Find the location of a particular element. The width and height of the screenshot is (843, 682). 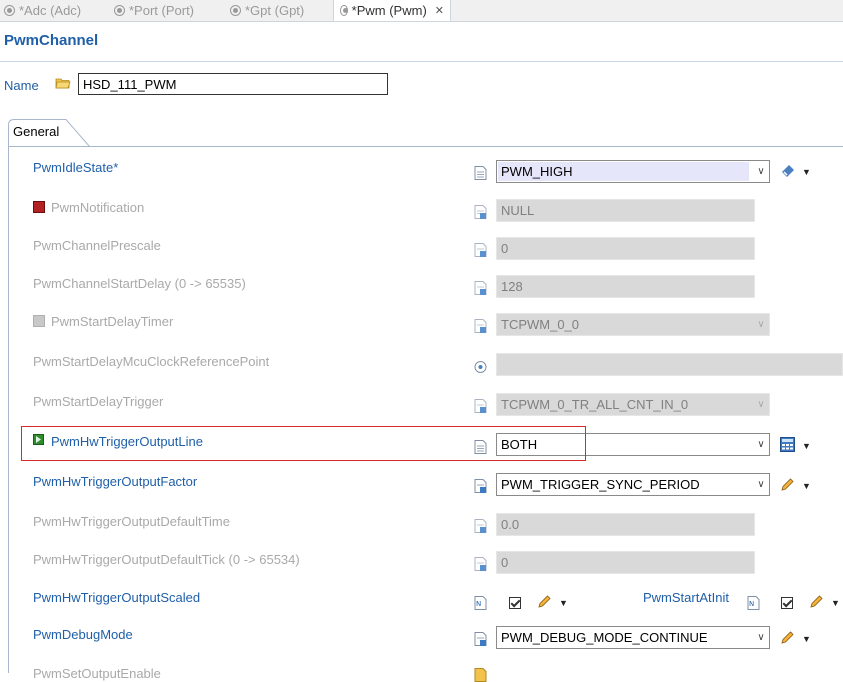

pwm-channel-prescale-field: 0 is located at coordinates (625, 248).